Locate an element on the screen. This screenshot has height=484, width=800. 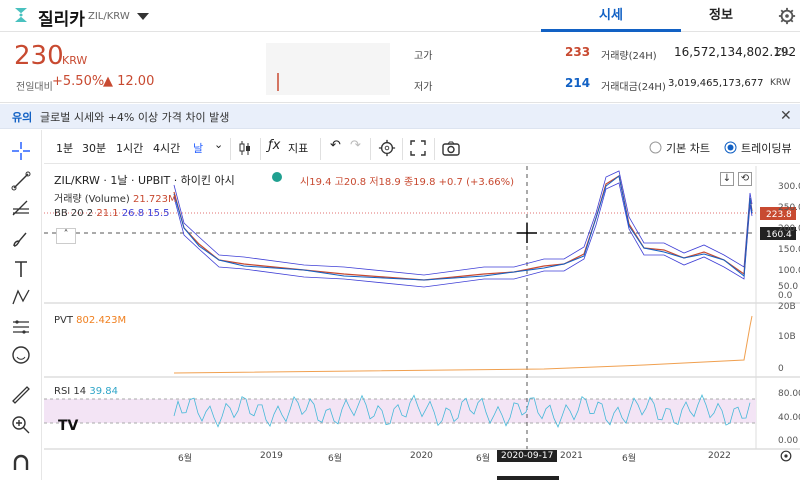
tab-price: 시세 is located at coordinates (611, 16).